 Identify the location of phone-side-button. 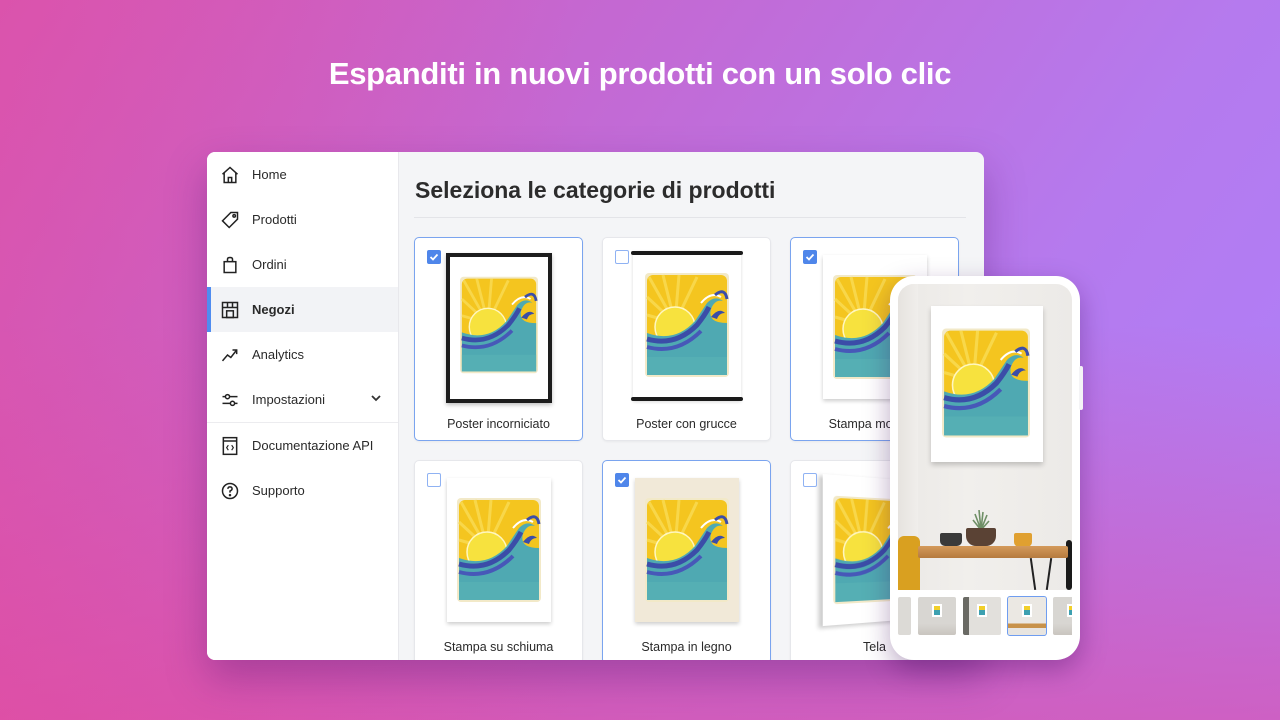
(1081, 388).